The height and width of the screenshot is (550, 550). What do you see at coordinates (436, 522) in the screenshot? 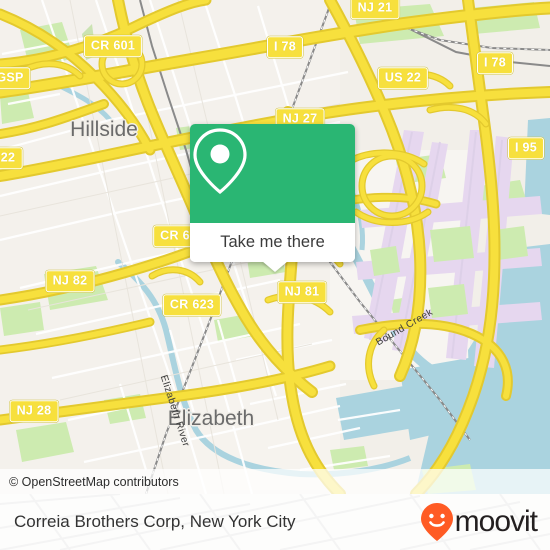
I see `moovit-smiley-pin-icon` at bounding box center [436, 522].